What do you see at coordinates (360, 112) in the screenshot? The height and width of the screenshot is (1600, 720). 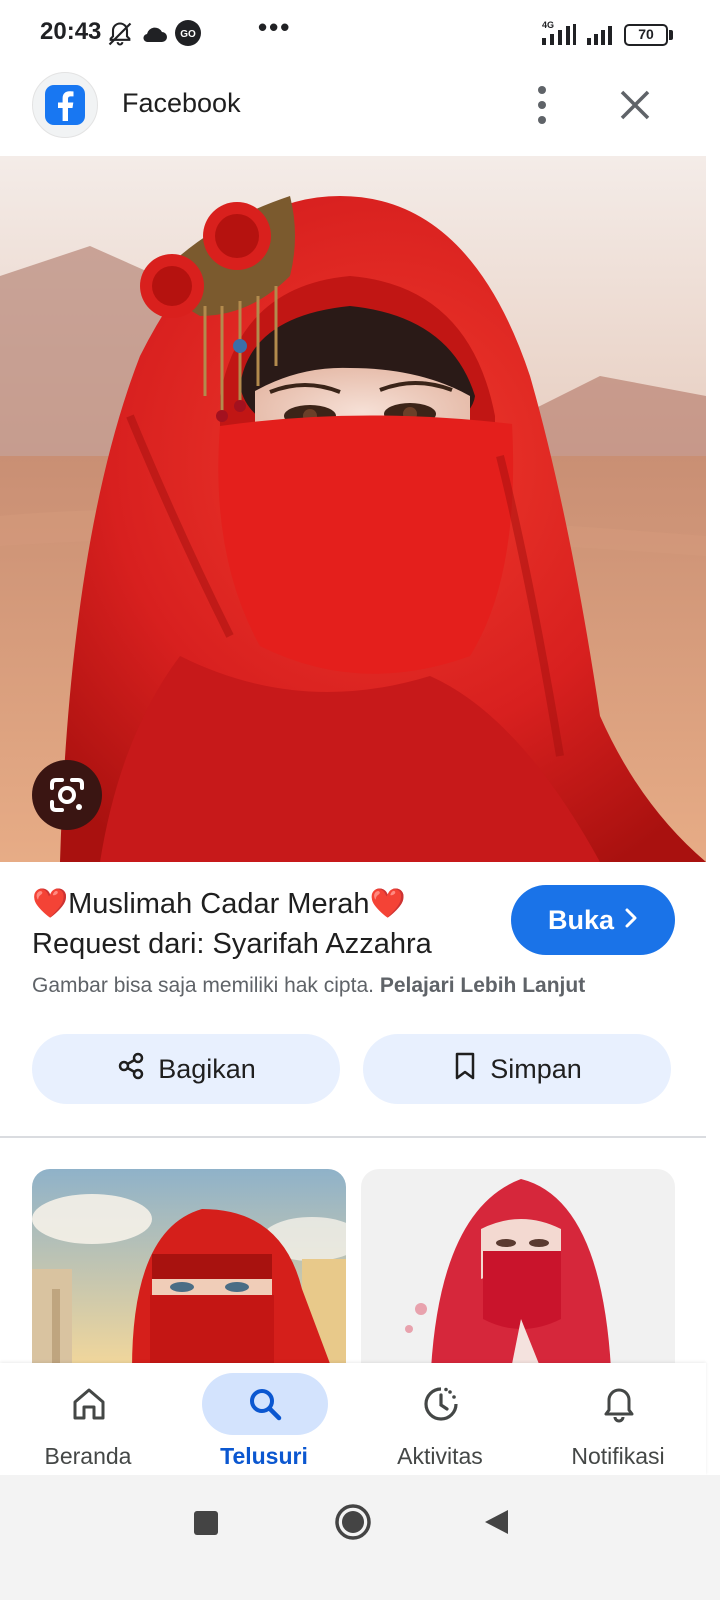 I see `app-header: Facebook` at bounding box center [360, 112].